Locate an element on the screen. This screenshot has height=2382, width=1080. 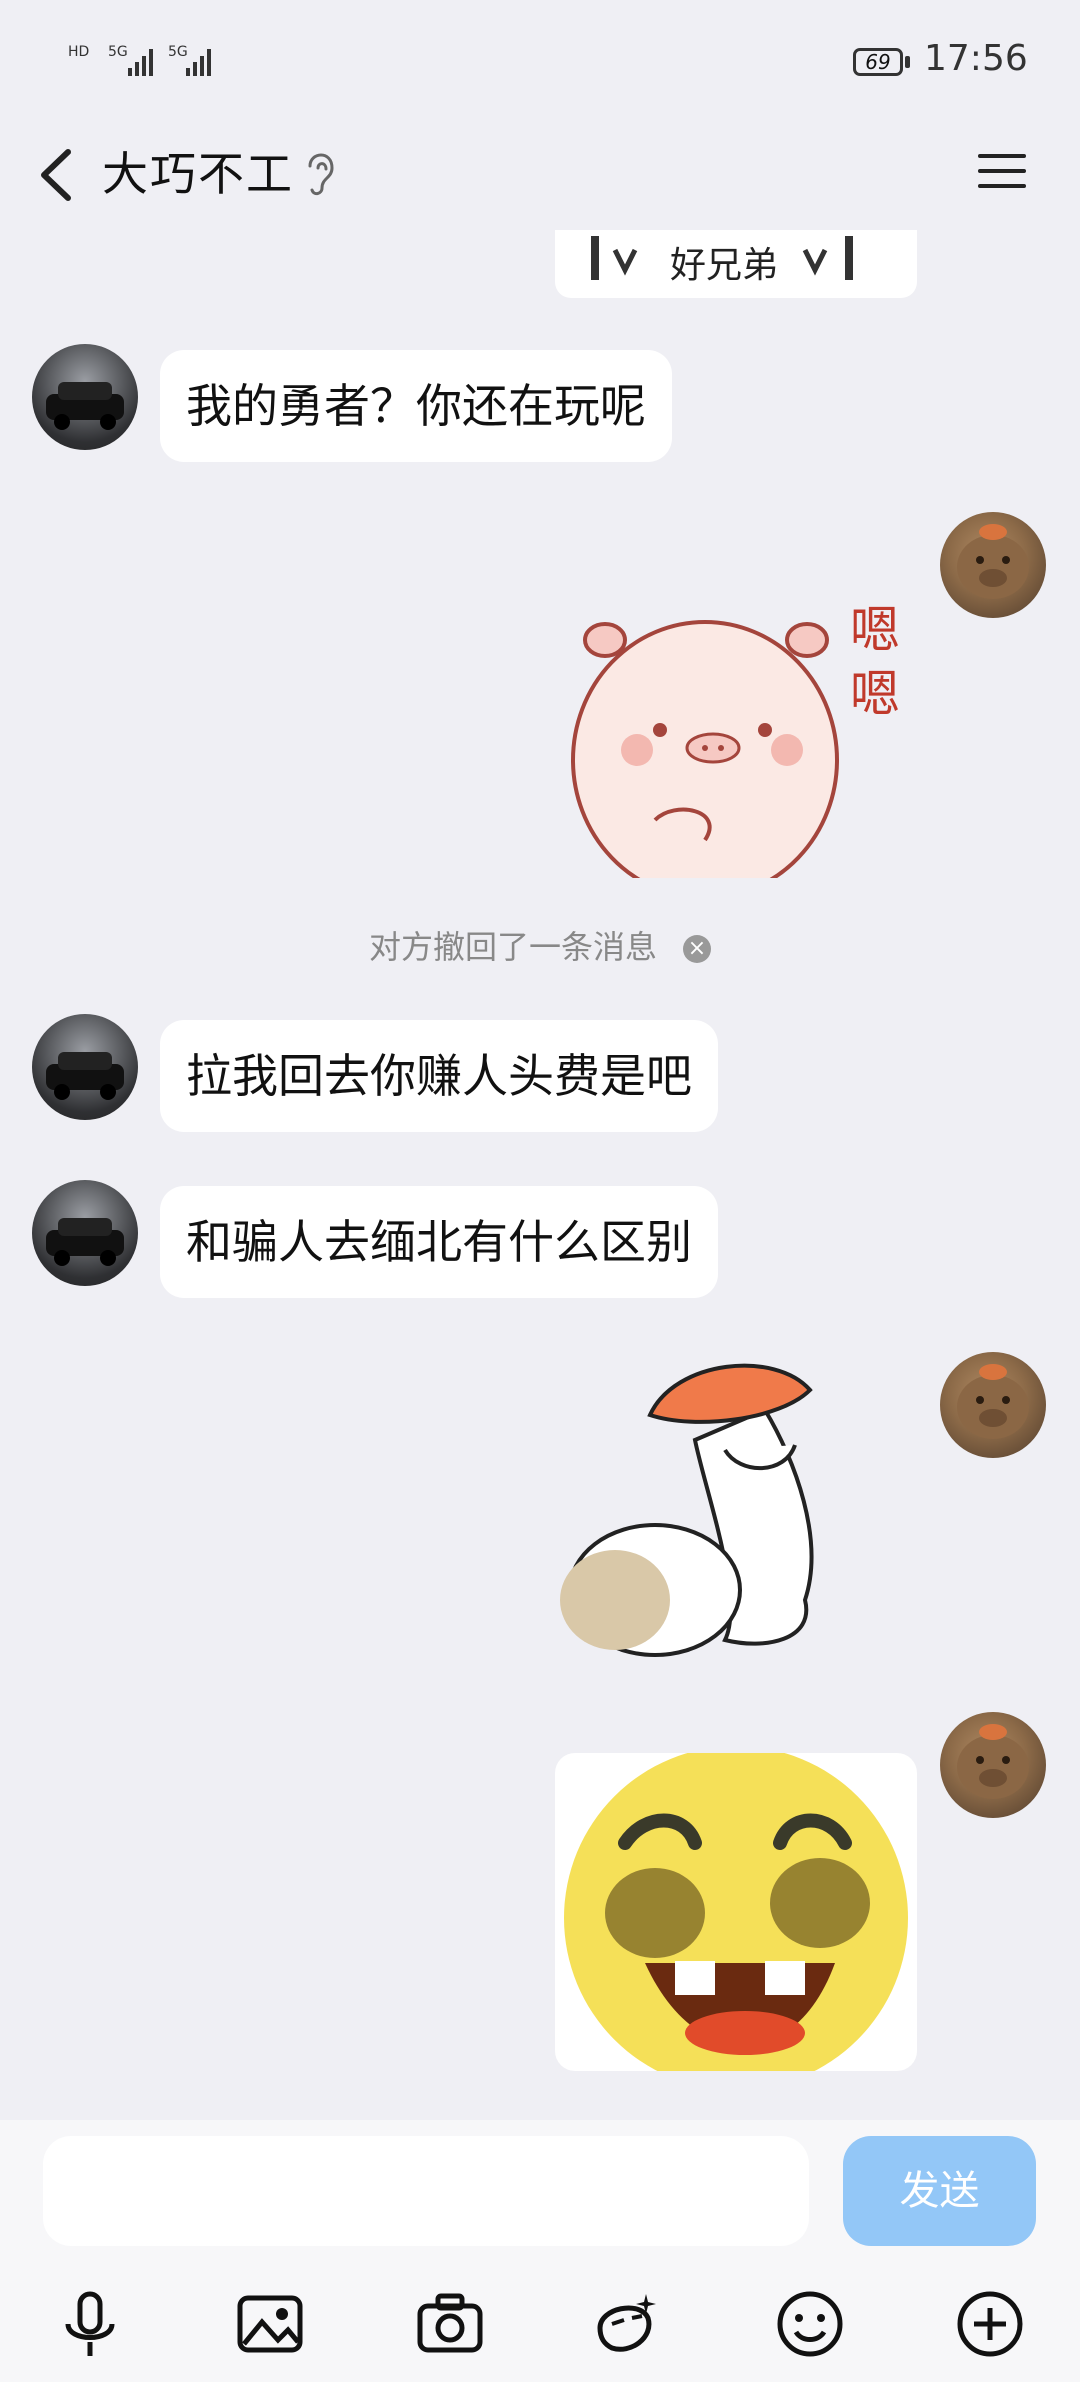
laugh-emoji-art is located at coordinates (736, 1912).